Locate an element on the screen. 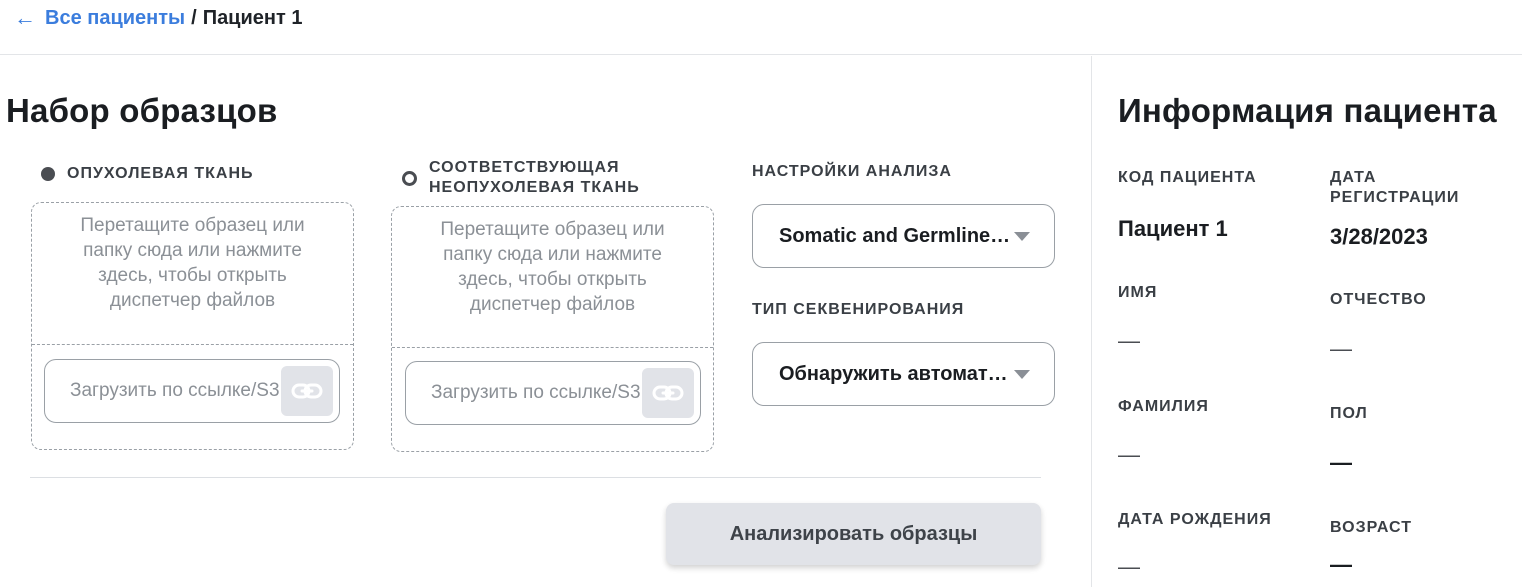 The height and width of the screenshot is (587, 1522). sequencing-type-label: ТИП СЕКВЕНИРОВАНИЯ is located at coordinates (858, 309).